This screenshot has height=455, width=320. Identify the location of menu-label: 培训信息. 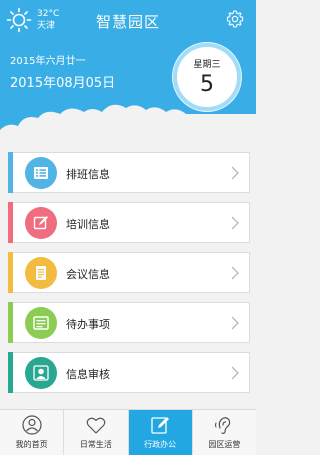
(88, 224).